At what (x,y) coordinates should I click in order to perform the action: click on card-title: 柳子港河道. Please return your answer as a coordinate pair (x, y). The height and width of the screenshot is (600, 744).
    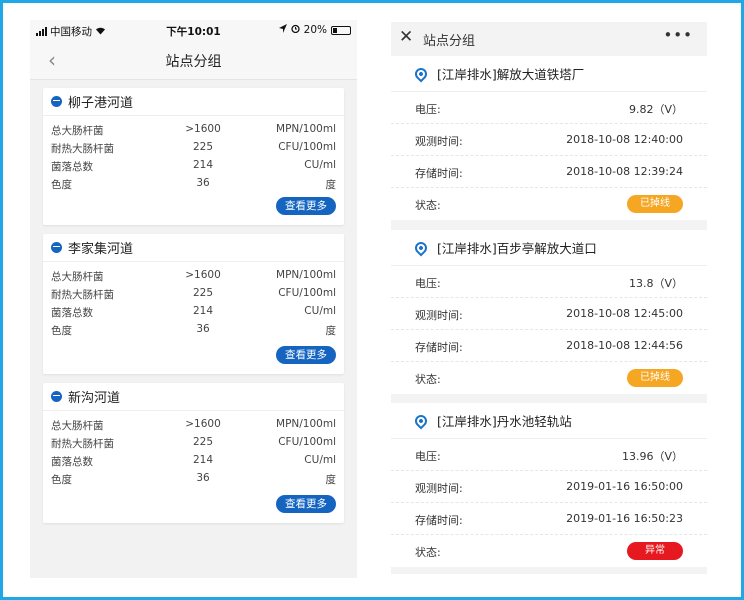
    Looking at the image, I should click on (101, 103).